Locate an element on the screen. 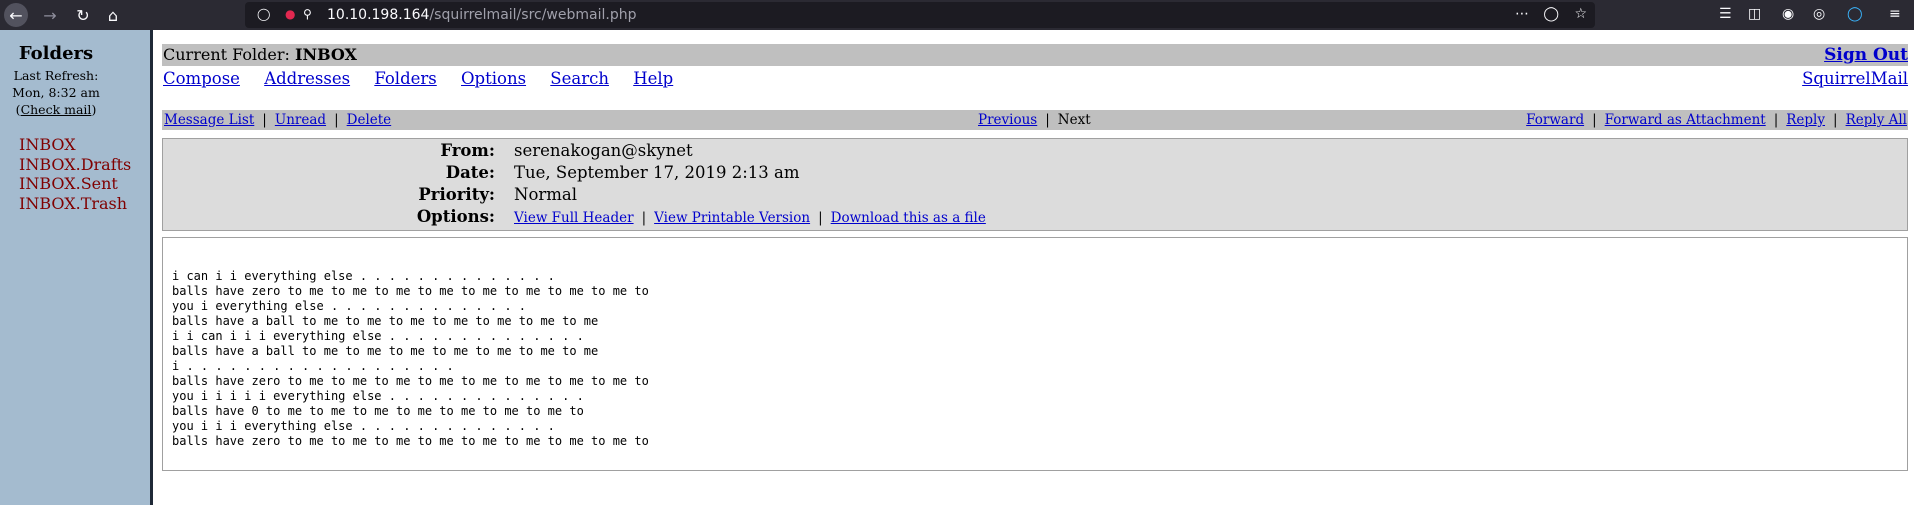 This screenshot has height=505, width=1914. date-label: Date: is located at coordinates (470, 172).